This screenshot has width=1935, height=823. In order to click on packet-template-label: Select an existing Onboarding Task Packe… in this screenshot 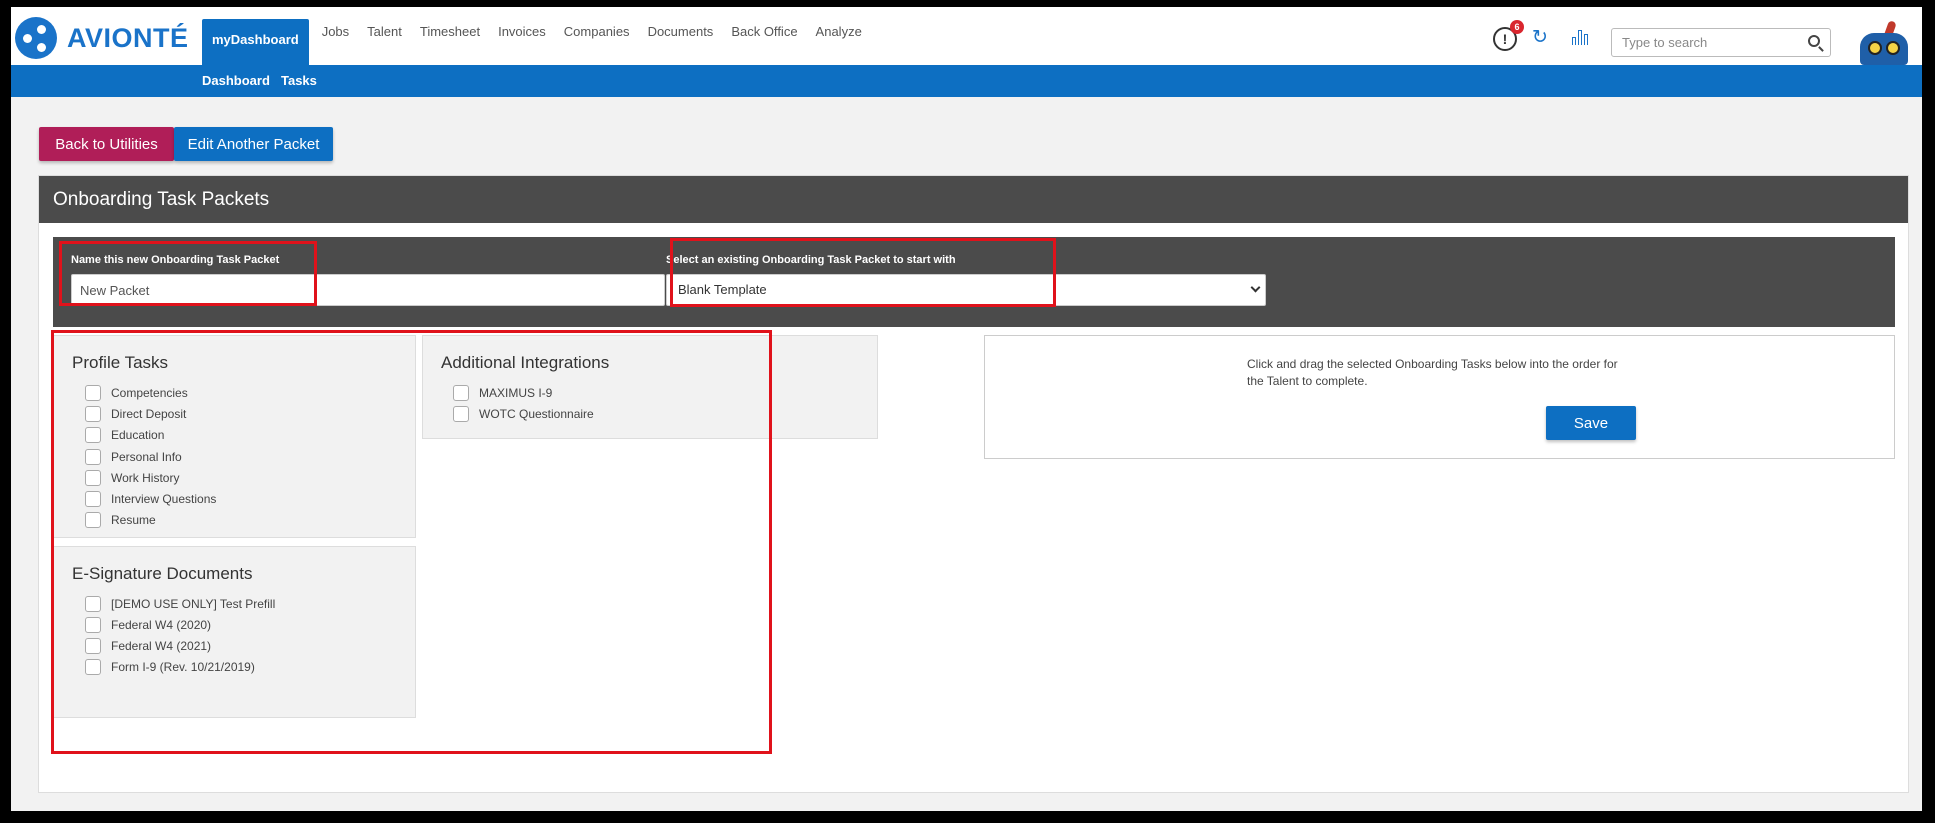, I will do `click(811, 260)`.